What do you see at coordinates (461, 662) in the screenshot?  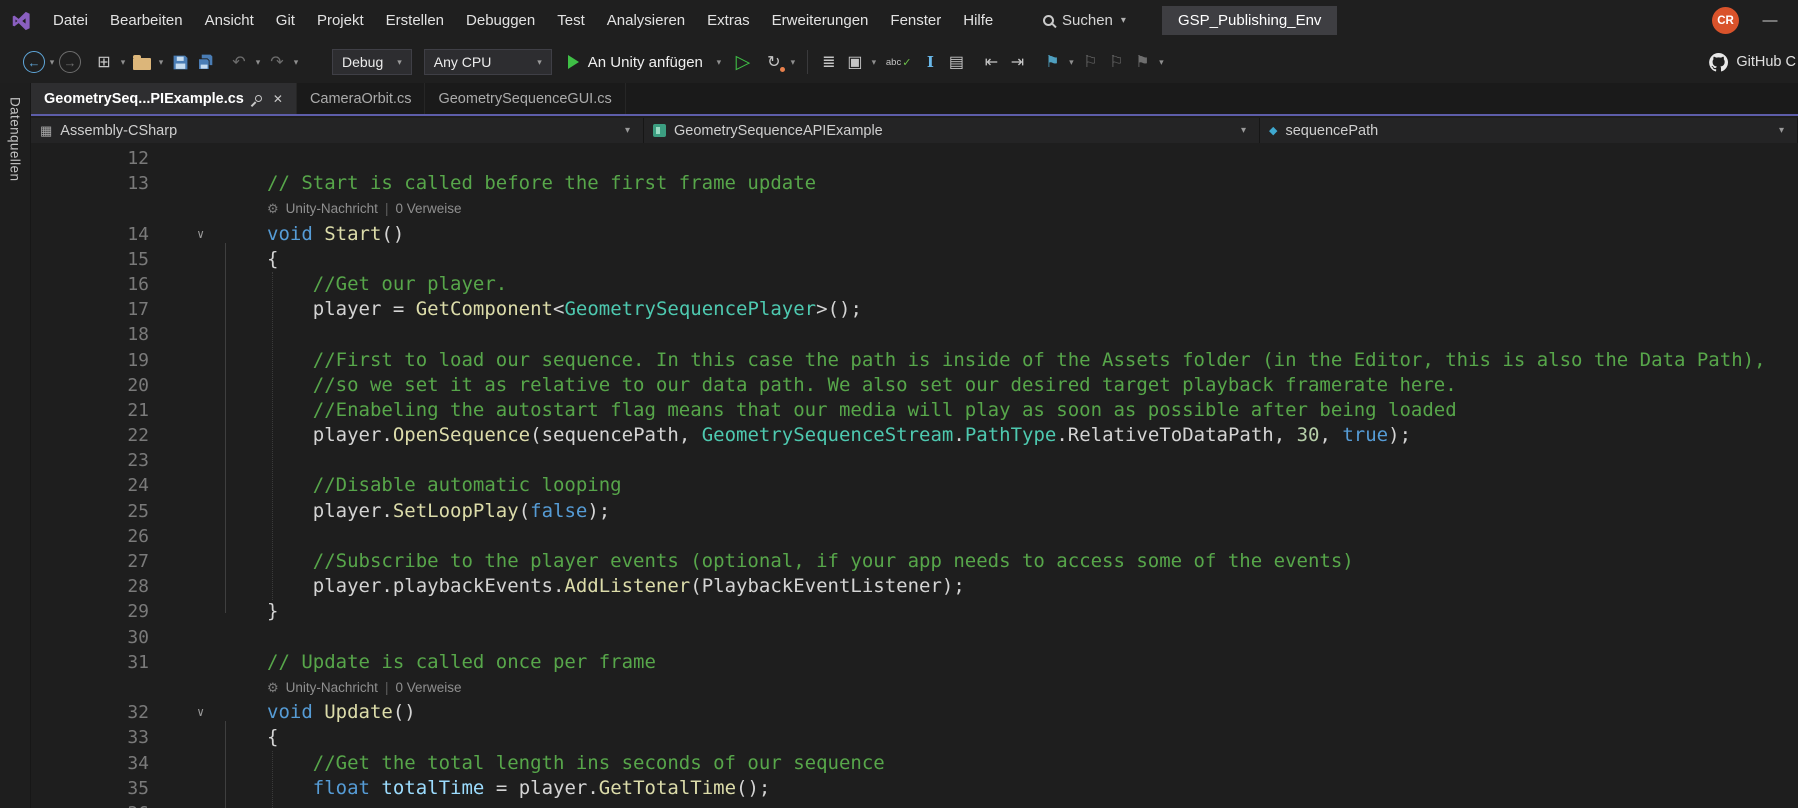 I see `code-line: // Update is called once per frame` at bounding box center [461, 662].